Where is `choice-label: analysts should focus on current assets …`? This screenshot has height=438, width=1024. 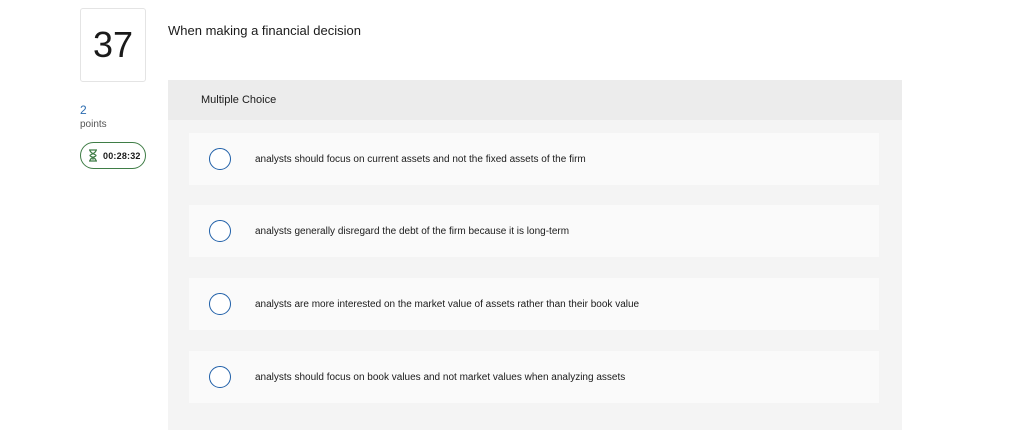
choice-label: analysts should focus on current assets … is located at coordinates (420, 159).